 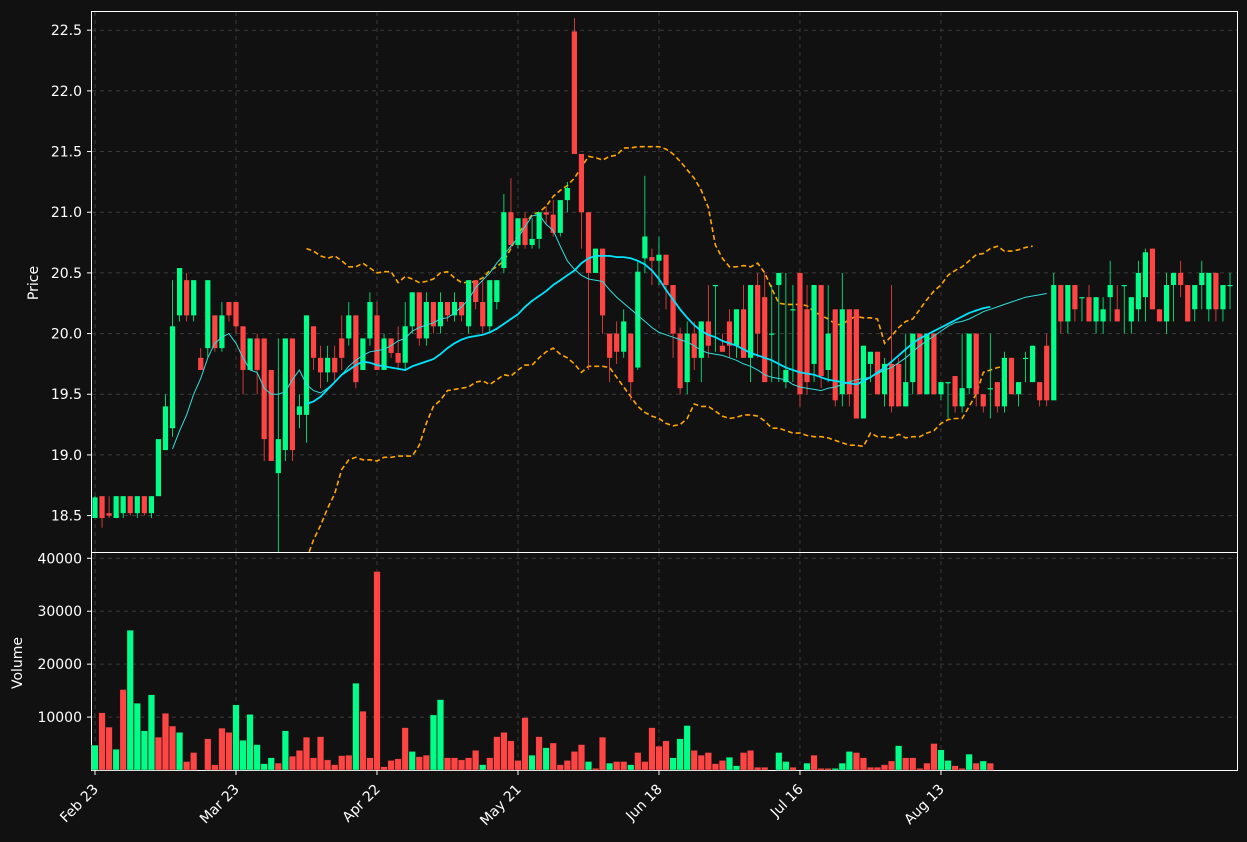 I want to click on volume-tick-label: 40000, so click(x=59, y=559).